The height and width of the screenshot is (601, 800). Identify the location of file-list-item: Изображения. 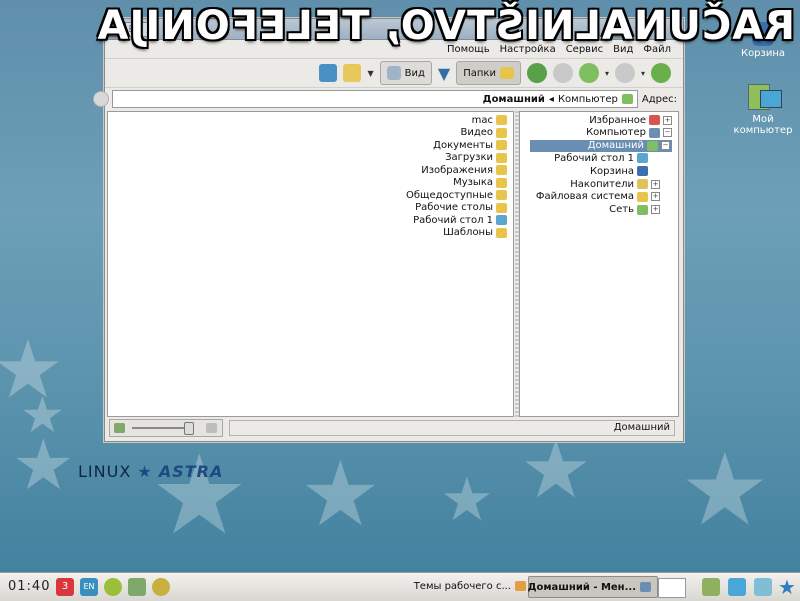
(464, 170).